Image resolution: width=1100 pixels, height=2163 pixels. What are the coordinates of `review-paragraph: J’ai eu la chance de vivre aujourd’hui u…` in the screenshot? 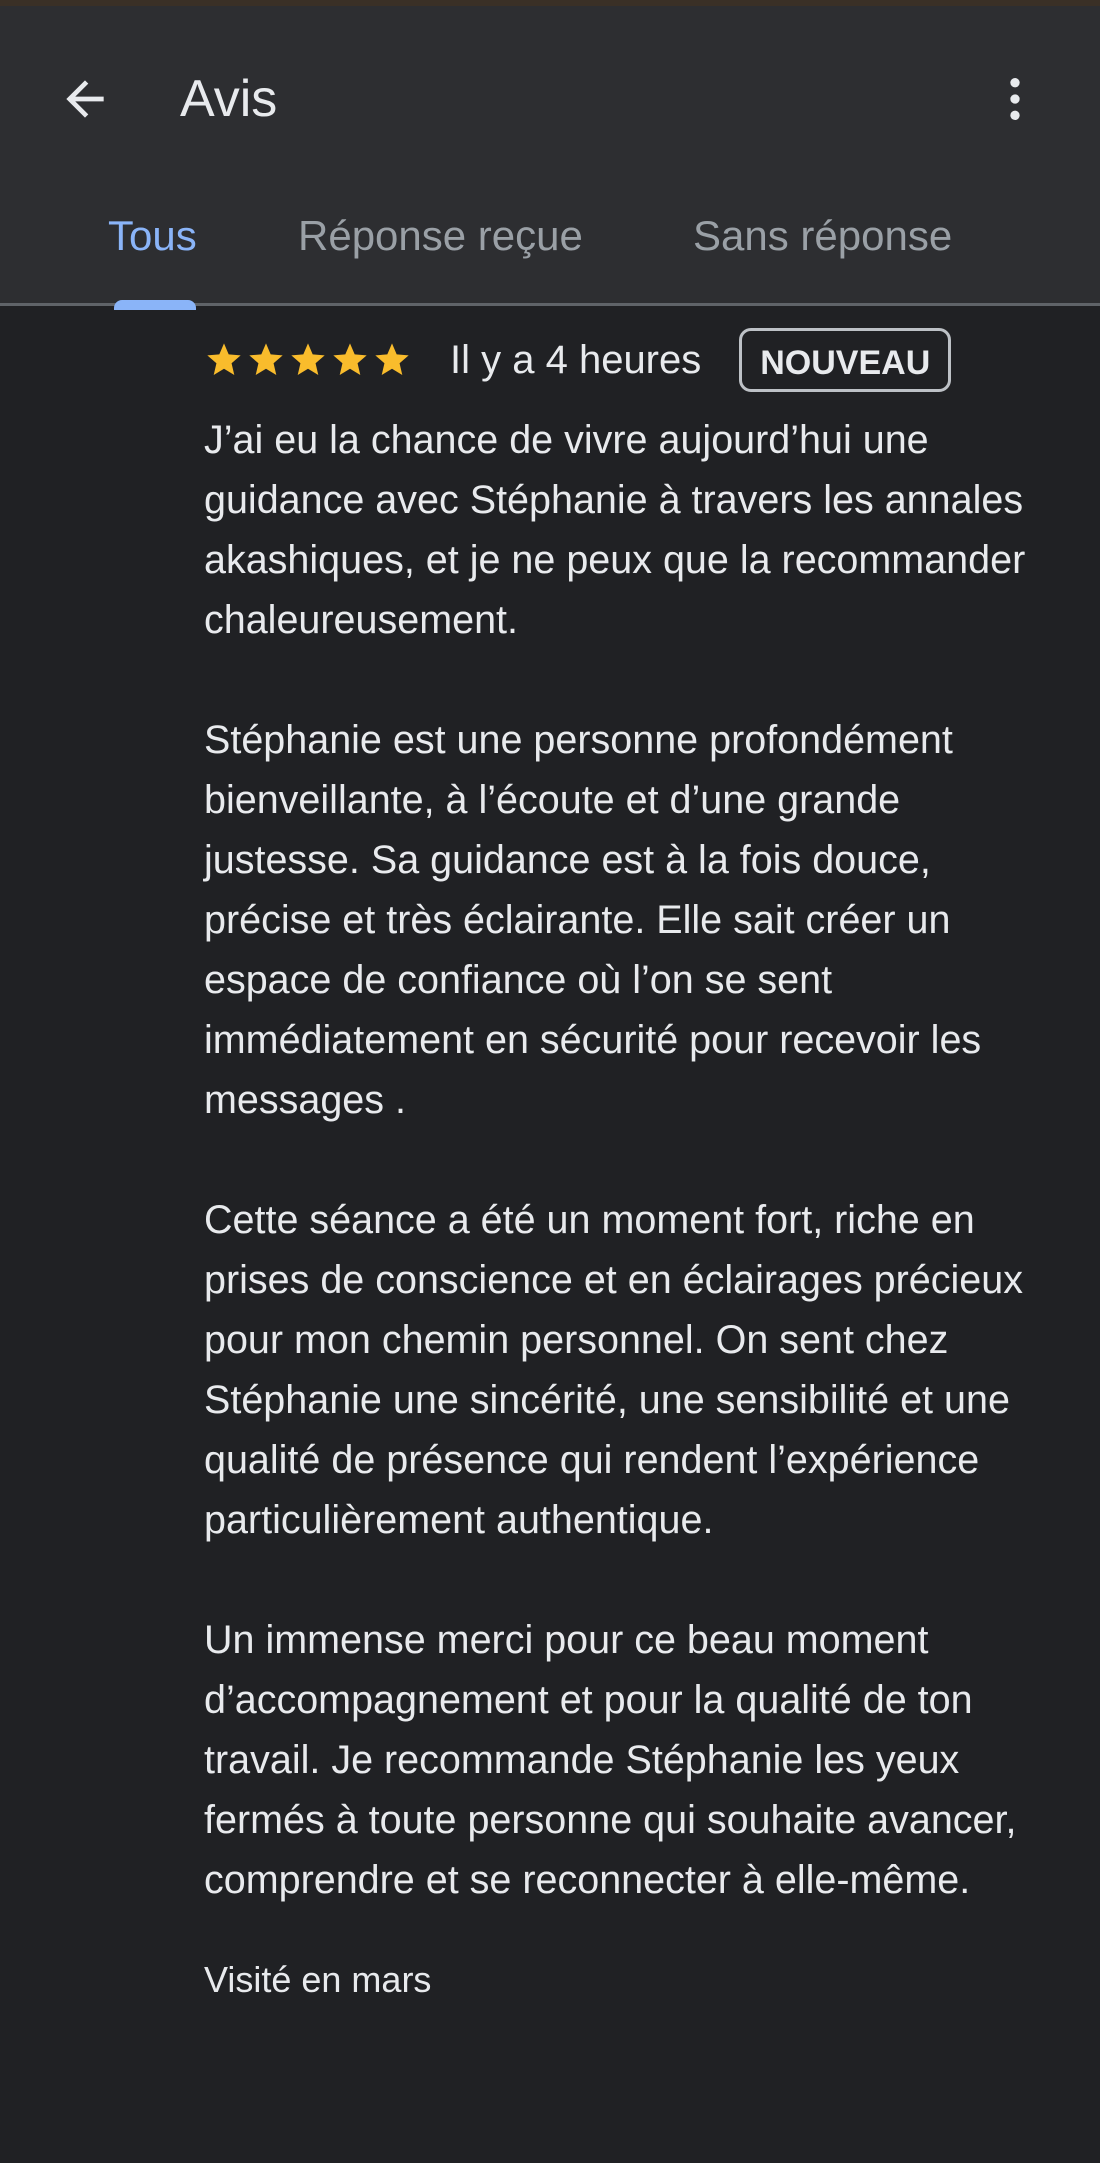 It's located at (615, 530).